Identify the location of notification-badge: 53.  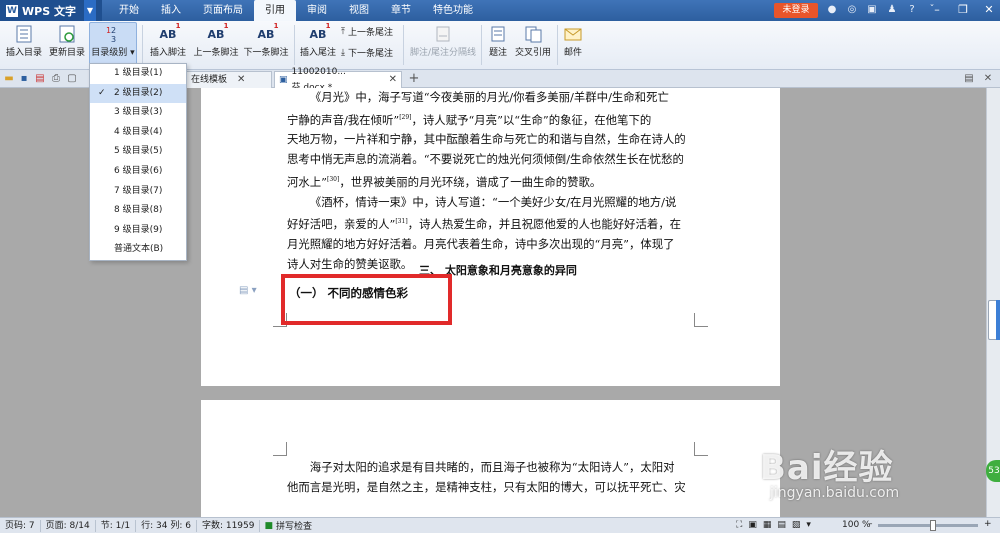
(993, 471).